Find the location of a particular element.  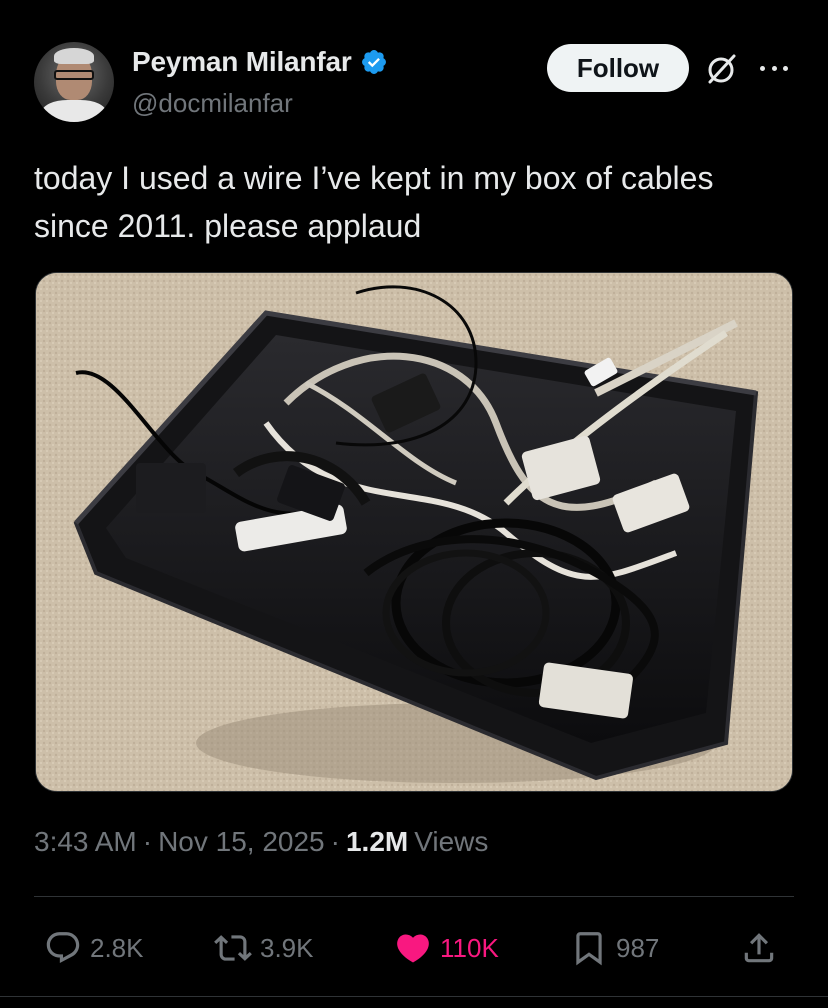

repost-icon is located at coordinates (233, 948).